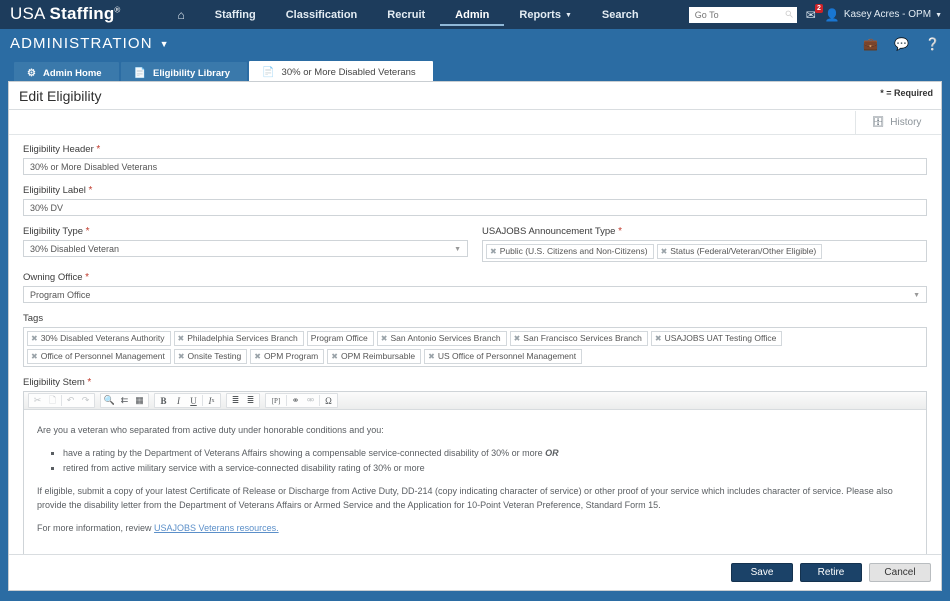 Image resolution: width=950 pixels, height=601 pixels. What do you see at coordinates (475, 207) in the screenshot?
I see `input-eligibility-label: 30% DV` at bounding box center [475, 207].